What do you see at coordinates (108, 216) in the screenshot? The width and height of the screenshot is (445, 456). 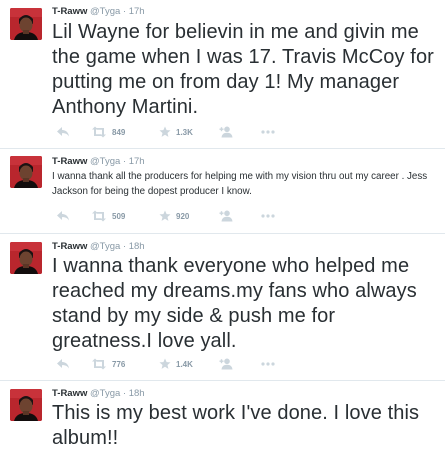 I see `retweet-button: 509` at bounding box center [108, 216].